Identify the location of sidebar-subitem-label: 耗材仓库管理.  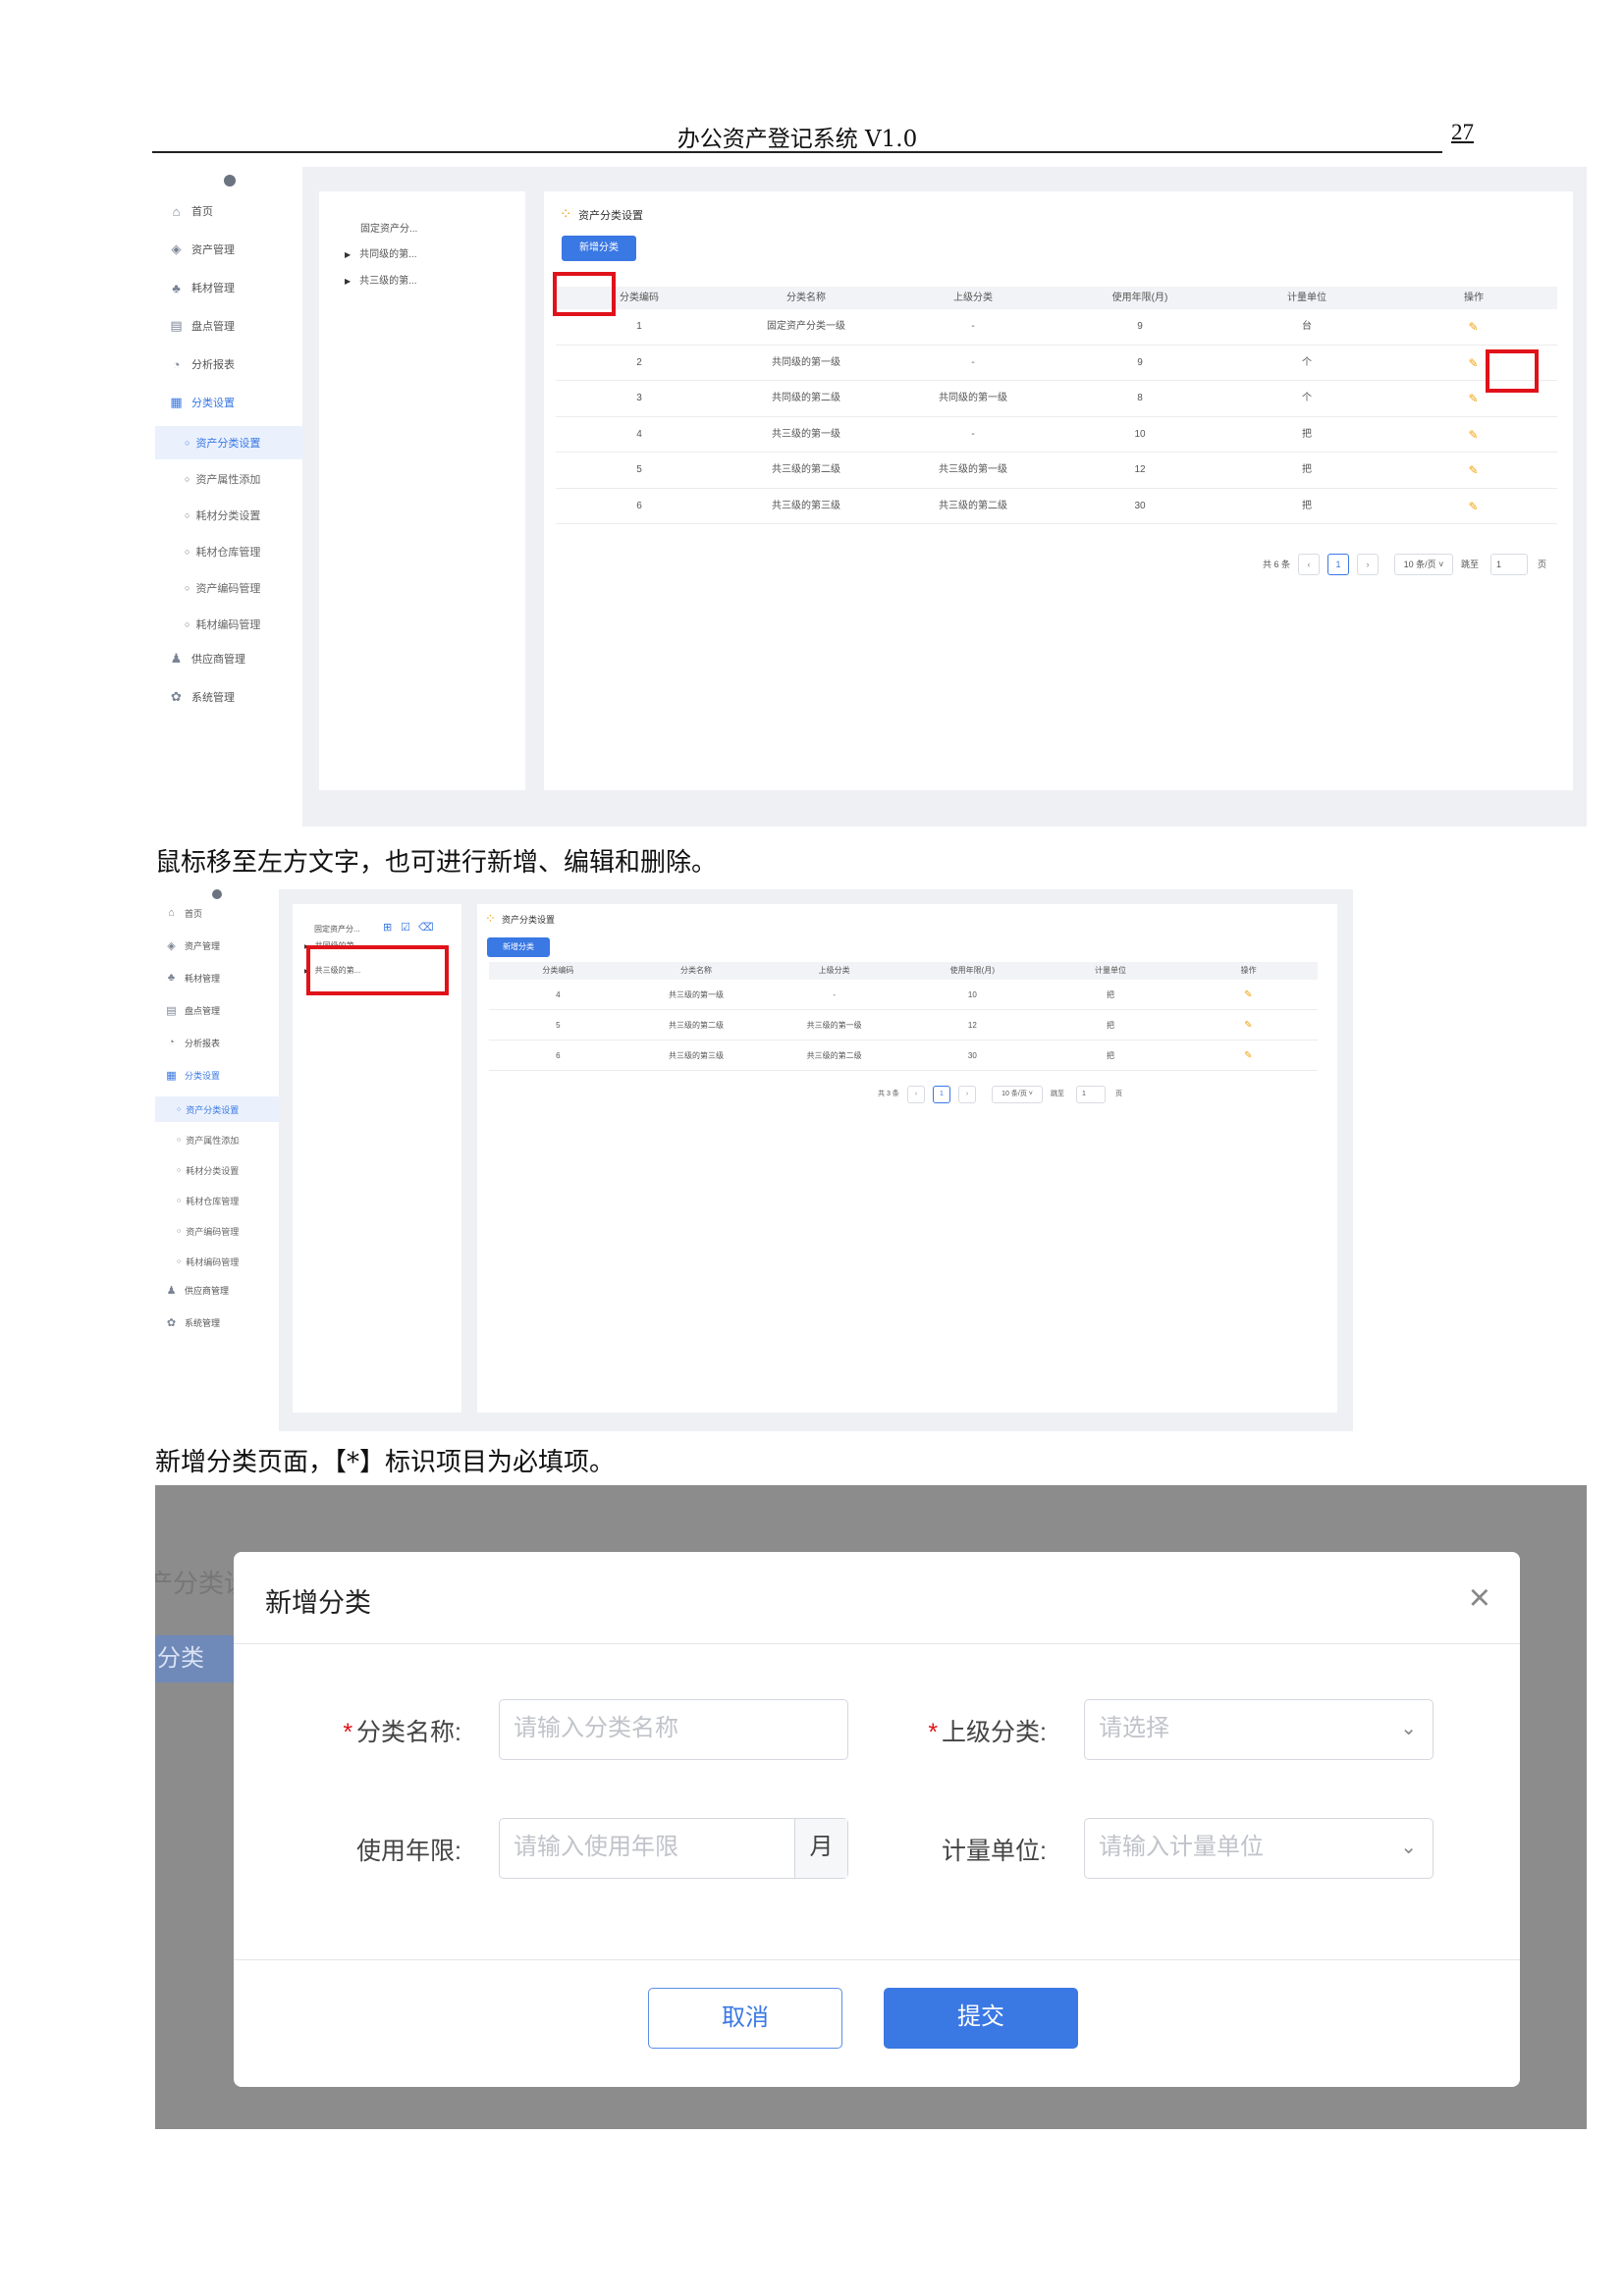
(228, 553).